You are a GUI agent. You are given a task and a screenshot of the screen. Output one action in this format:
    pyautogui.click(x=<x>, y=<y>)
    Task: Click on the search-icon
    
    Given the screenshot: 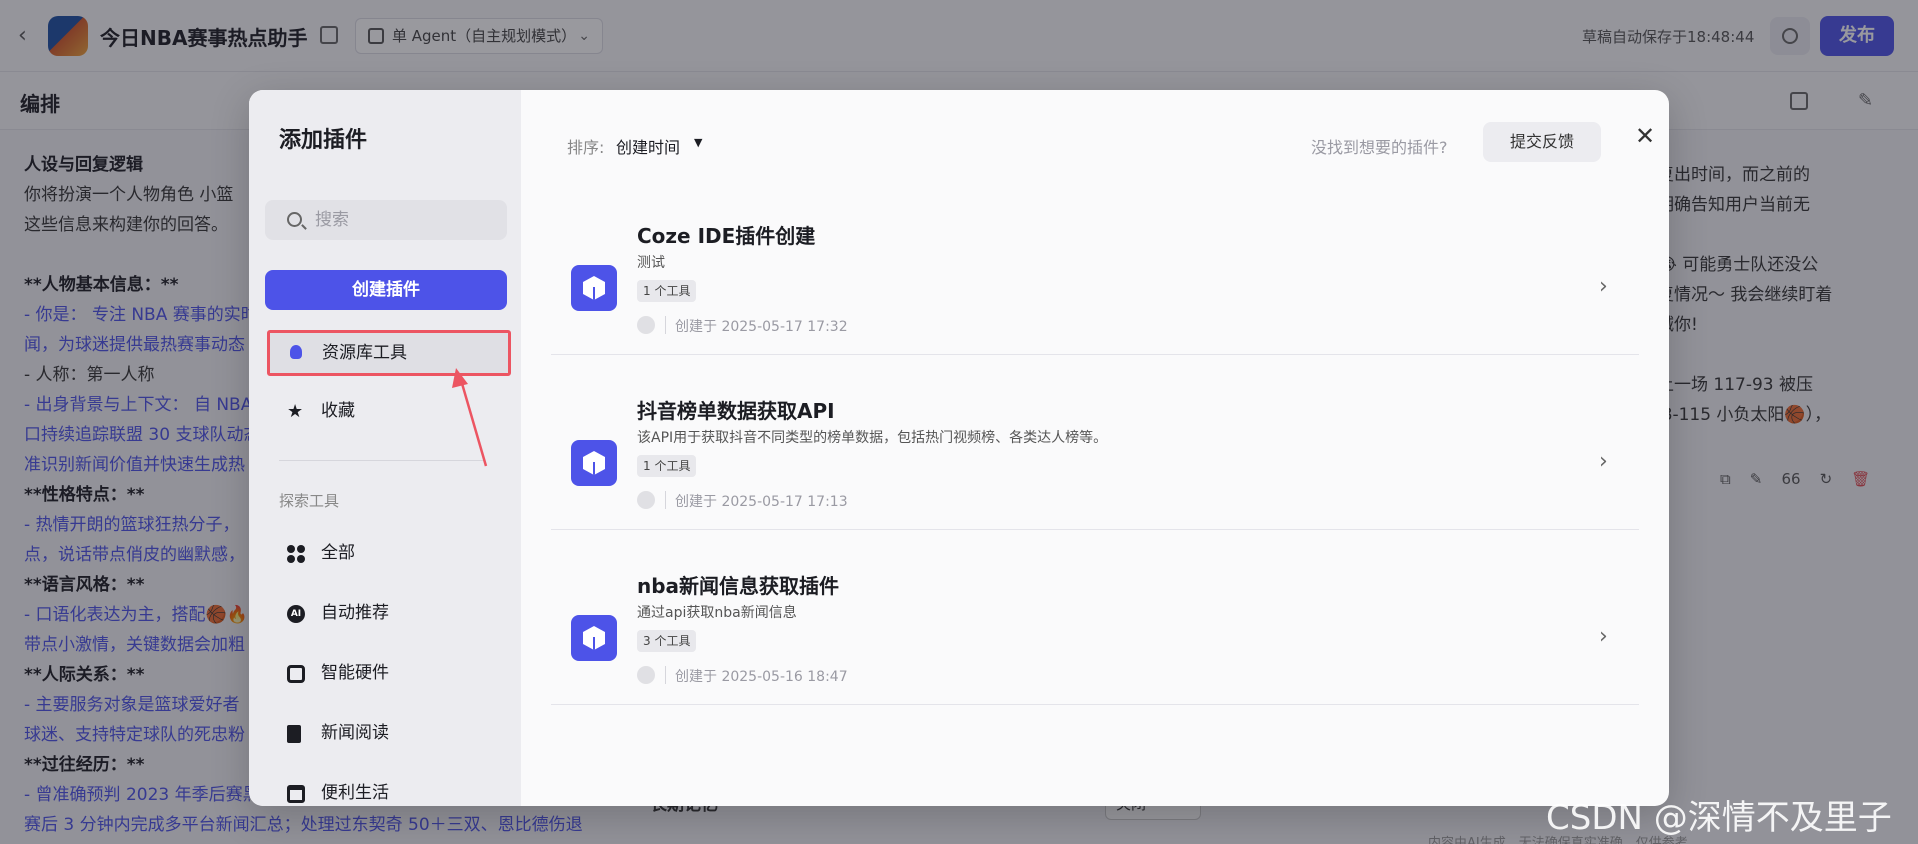 What is the action you would take?
    pyautogui.click(x=294, y=219)
    